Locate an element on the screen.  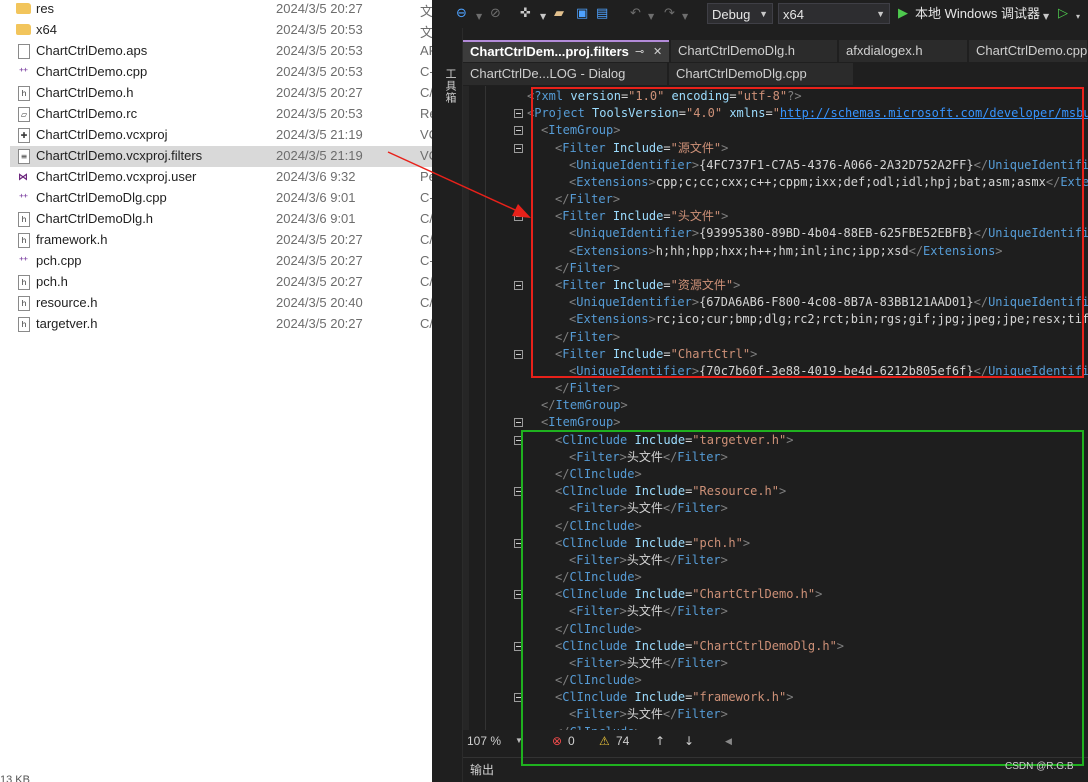
close-icon: ✕ is located at coordinates (657, 52).